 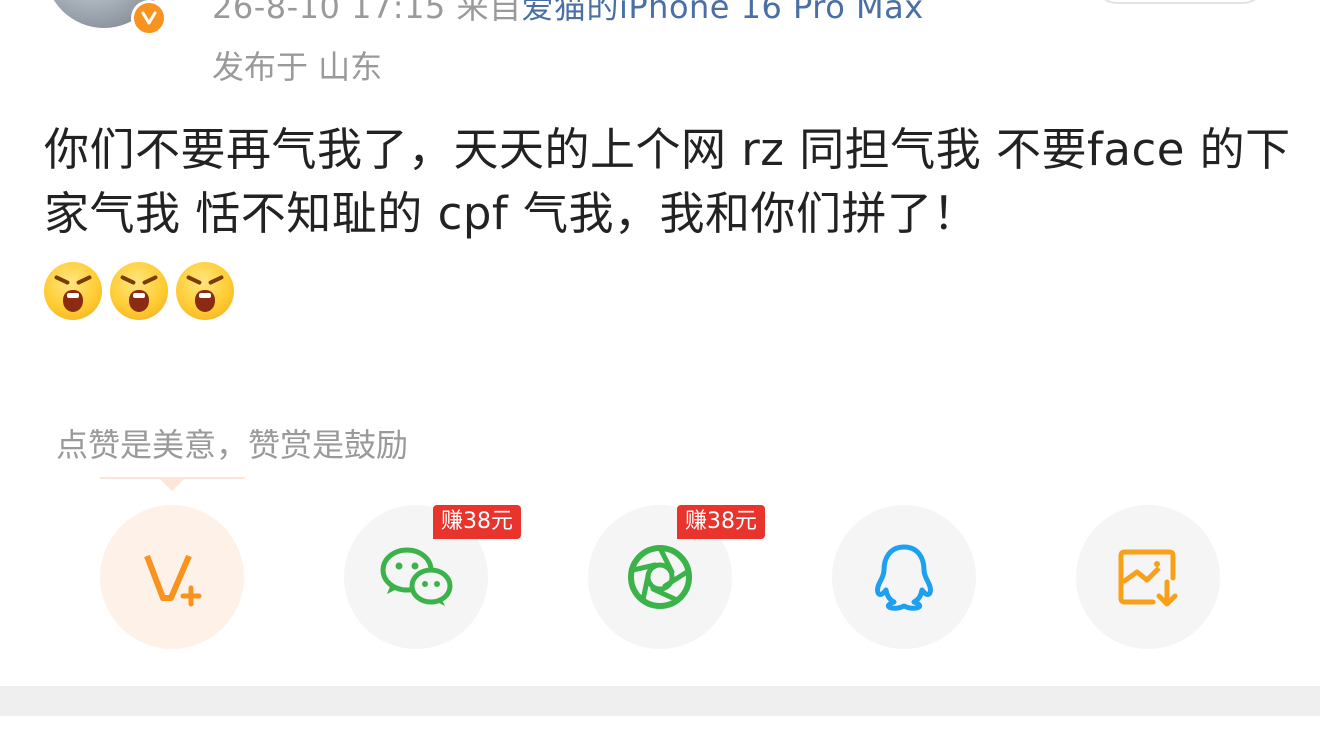 I want to click on save-image-icon, so click(x=1148, y=578).